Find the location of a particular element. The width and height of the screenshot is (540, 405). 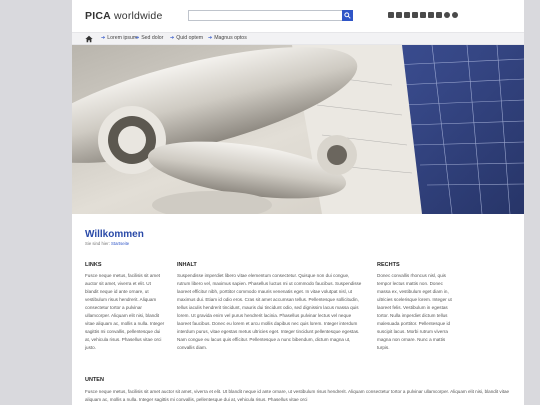

column-heading-links: LINKS is located at coordinates (93, 265).